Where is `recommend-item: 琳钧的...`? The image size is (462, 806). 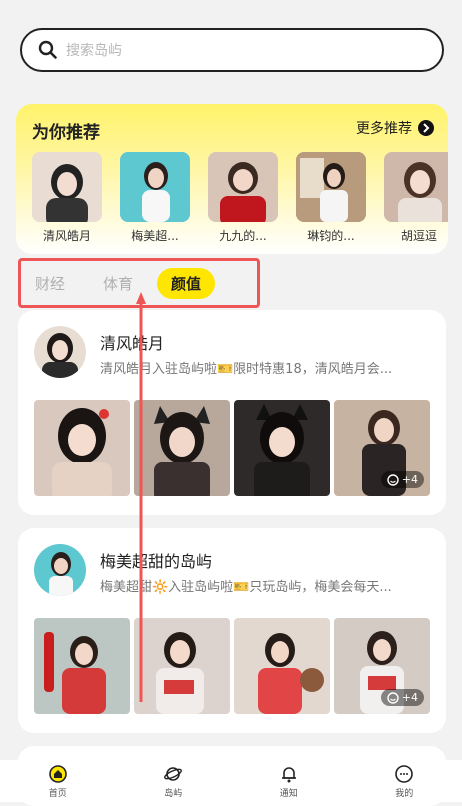
recommend-item: 琳钧的... is located at coordinates (331, 198).